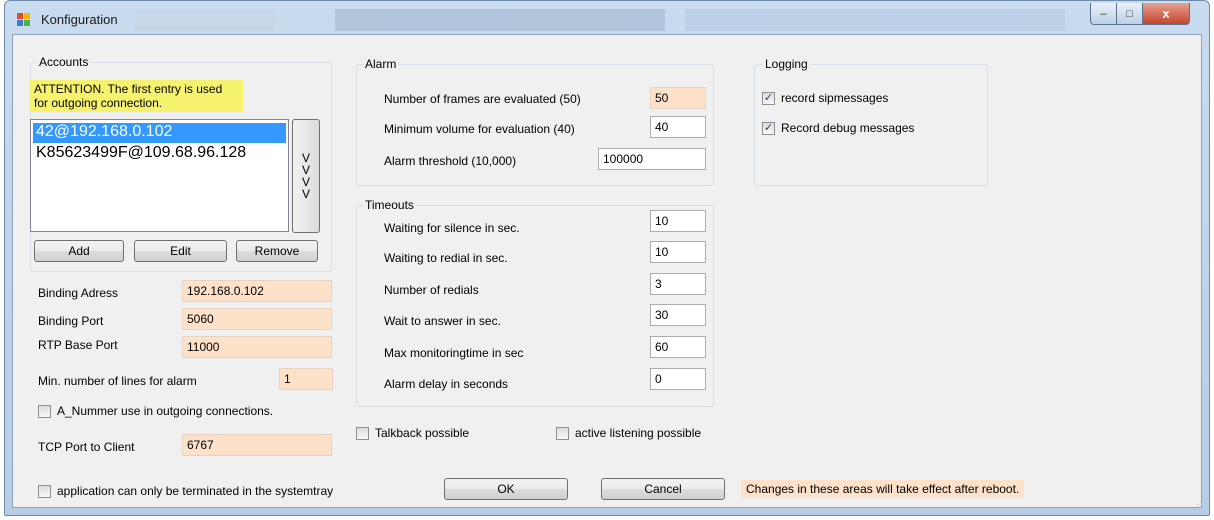 The image size is (1214, 520). Describe the element at coordinates (678, 315) in the screenshot. I see `timeout-field-answer: 30` at that location.